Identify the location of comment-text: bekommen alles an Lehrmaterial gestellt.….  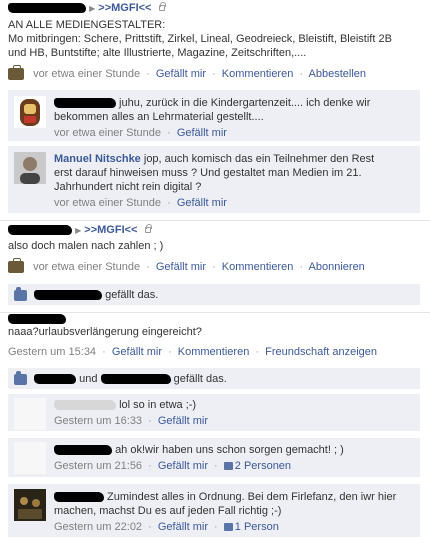
(159, 117).